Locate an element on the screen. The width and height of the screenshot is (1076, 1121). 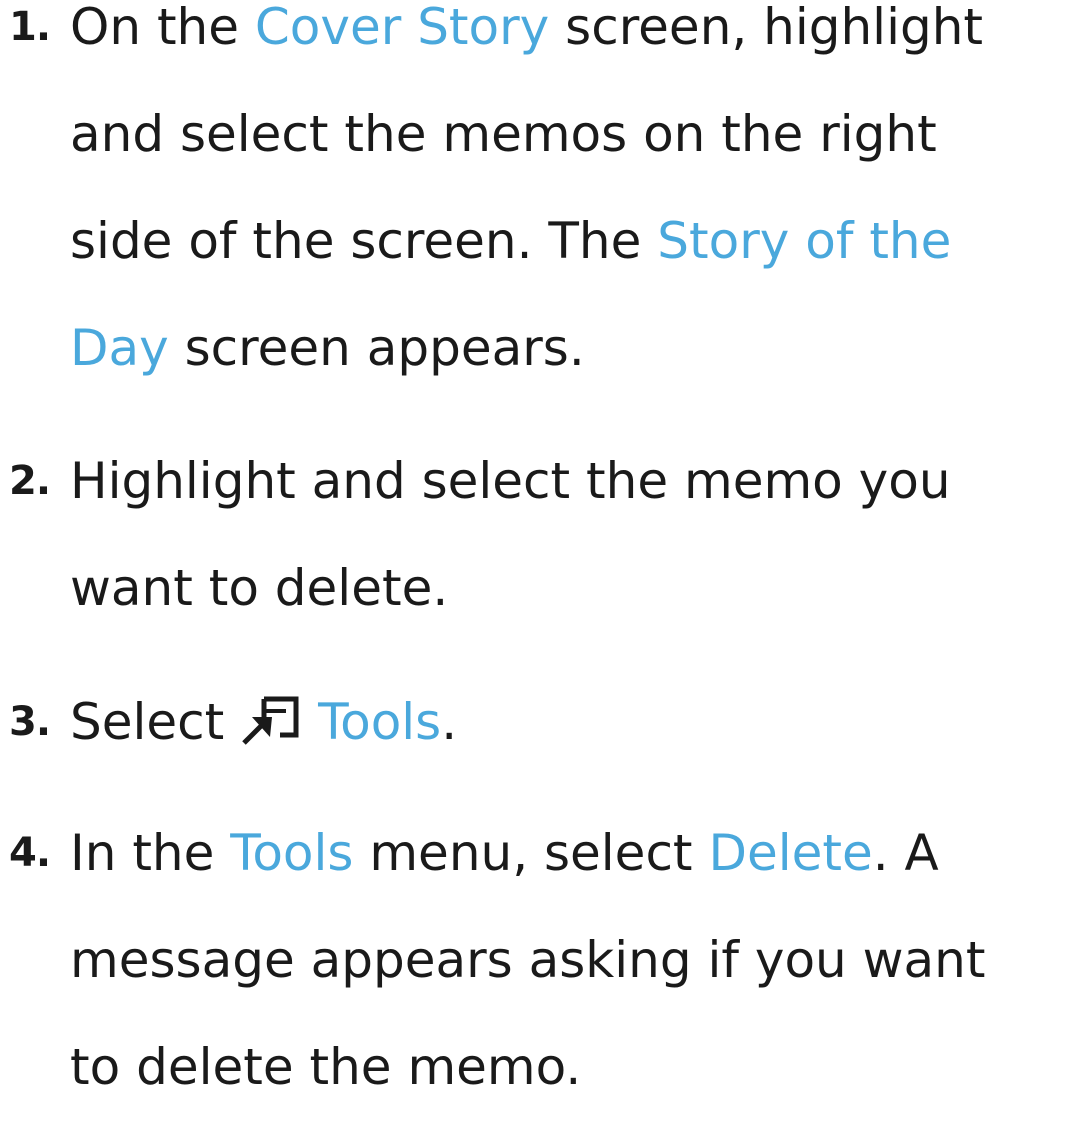
step-number: 3. is located at coordinates (30, 722).